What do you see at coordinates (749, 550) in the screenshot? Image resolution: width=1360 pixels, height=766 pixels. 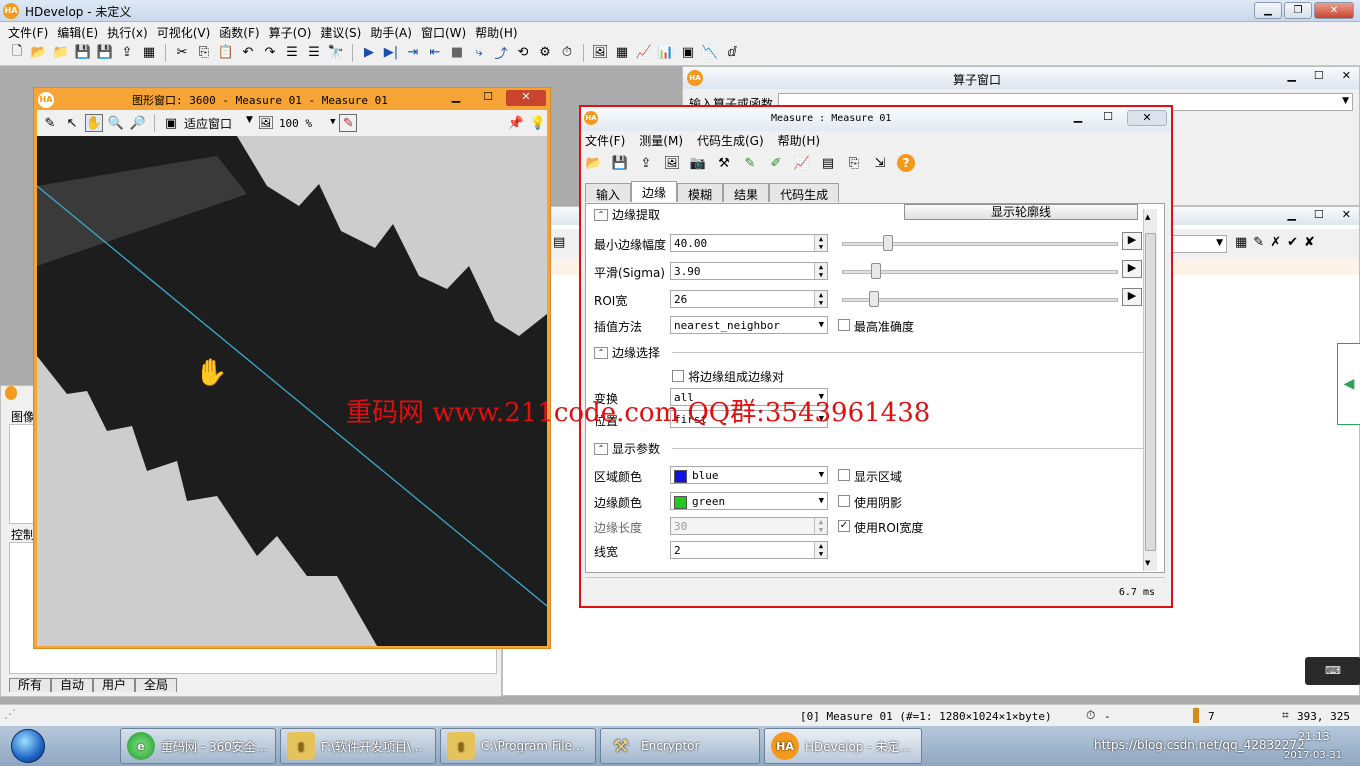 I see `line-width-input: 2 ▲ ▼` at bounding box center [749, 550].